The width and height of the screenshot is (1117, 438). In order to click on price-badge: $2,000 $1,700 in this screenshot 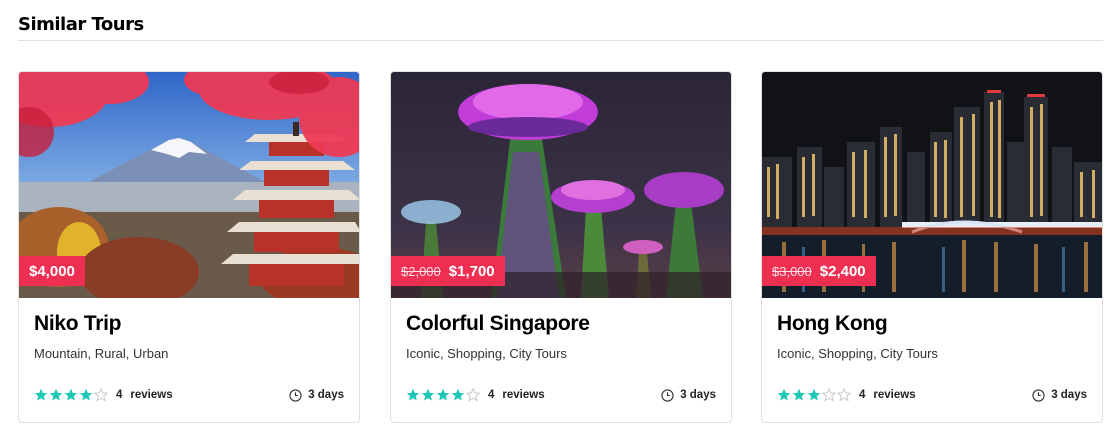, I will do `click(448, 271)`.